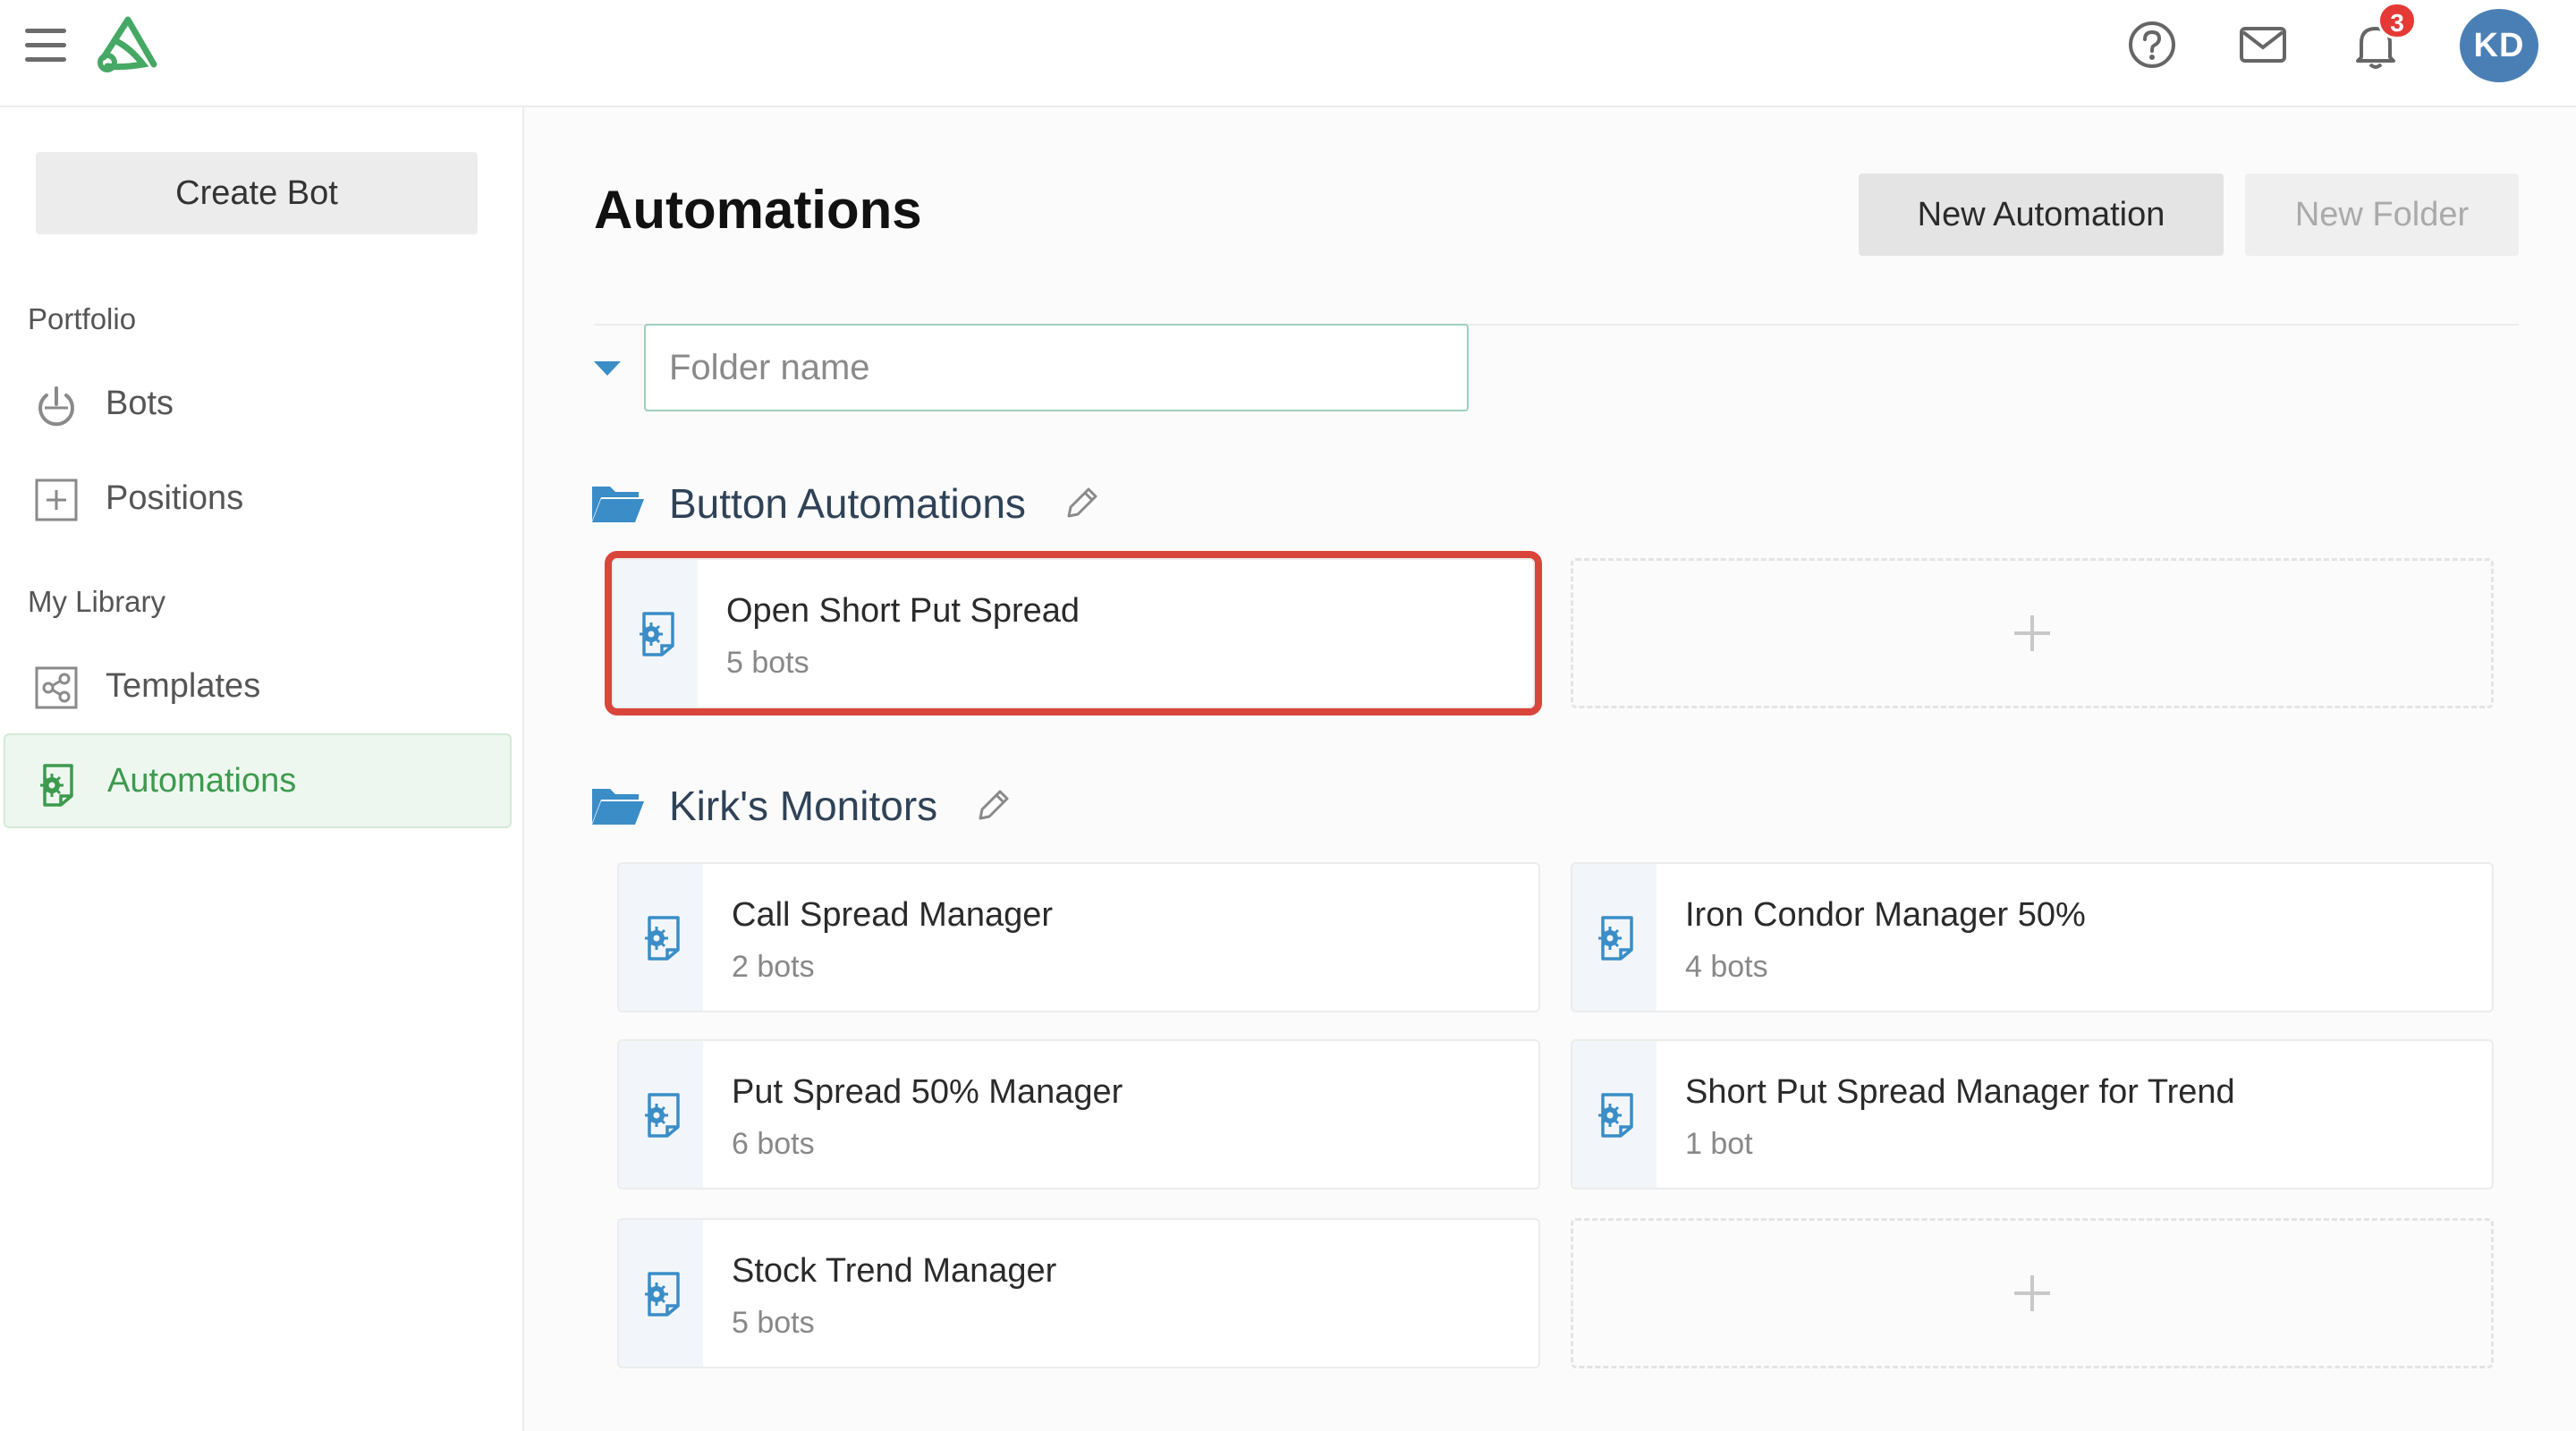 Image resolution: width=2576 pixels, height=1431 pixels. I want to click on avatar: KD, so click(2499, 46).